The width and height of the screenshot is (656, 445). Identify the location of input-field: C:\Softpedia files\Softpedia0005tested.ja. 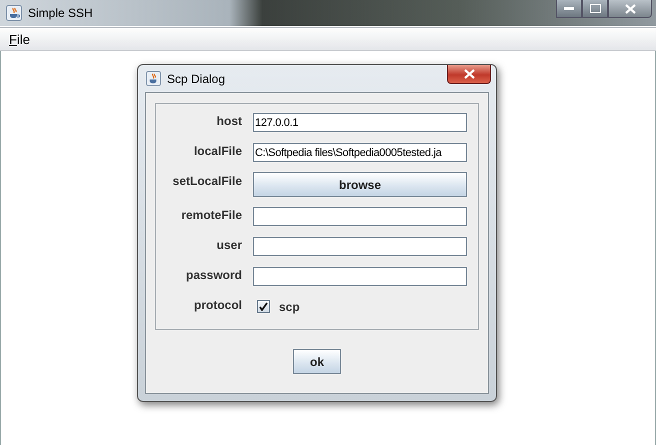
(360, 152).